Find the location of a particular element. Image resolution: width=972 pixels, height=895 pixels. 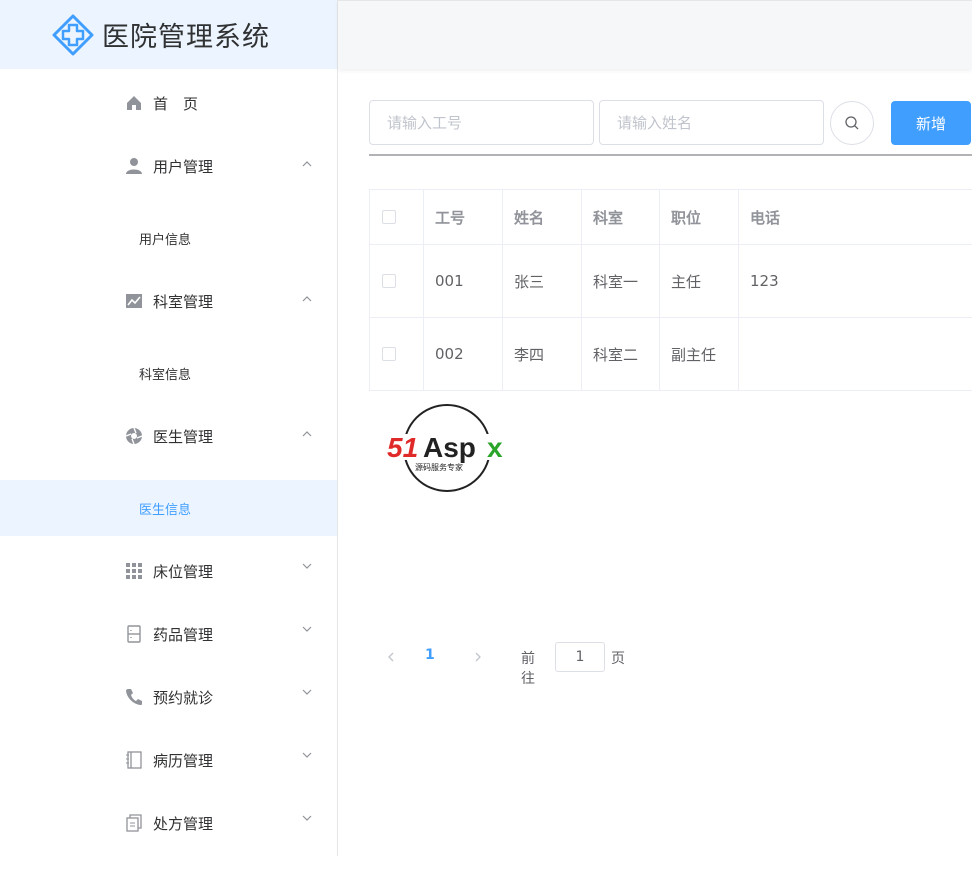

column-header: 工号 is located at coordinates (463, 217).